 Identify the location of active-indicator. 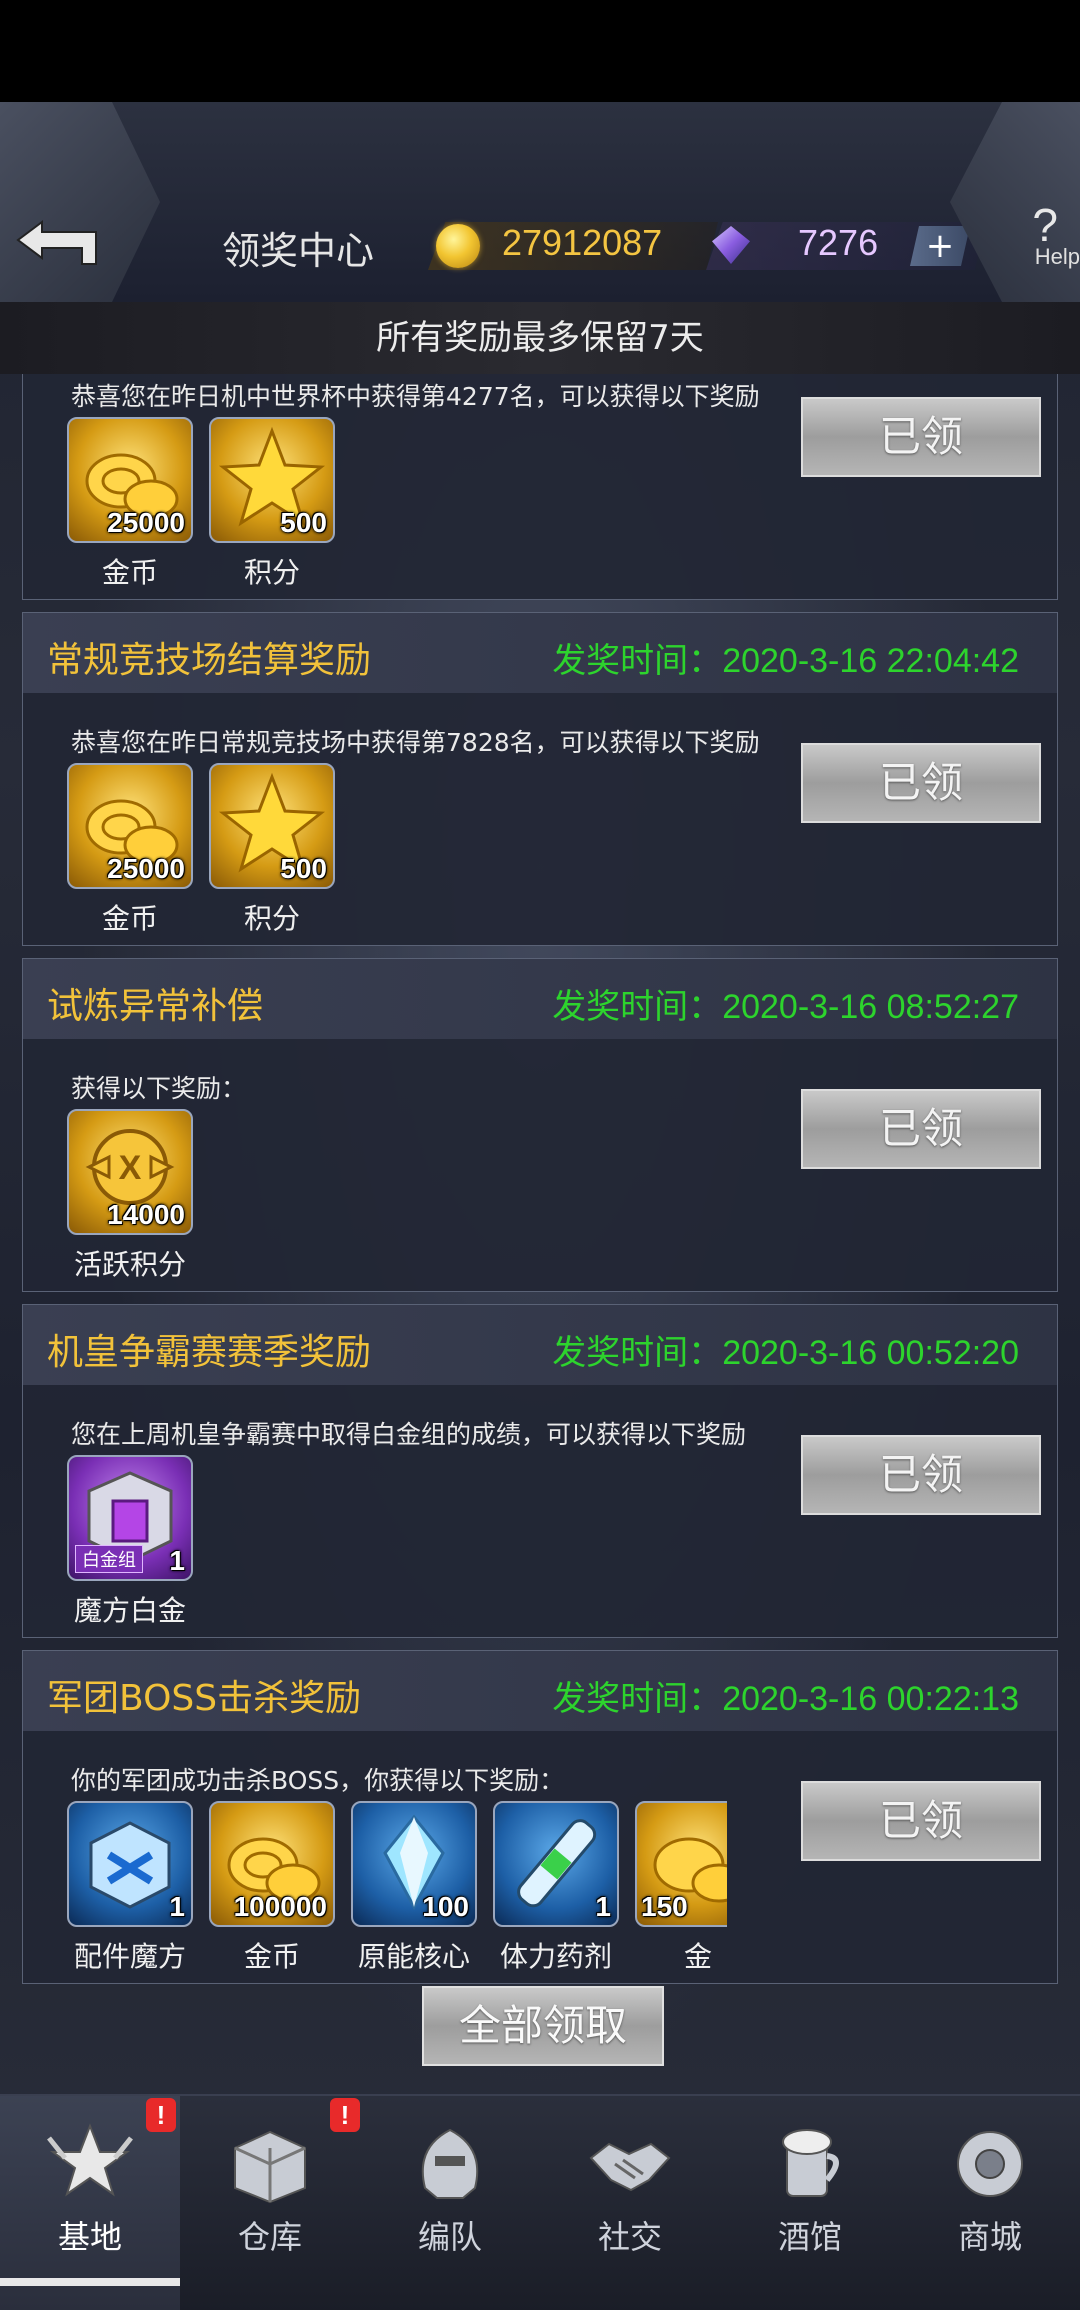
(90, 2282).